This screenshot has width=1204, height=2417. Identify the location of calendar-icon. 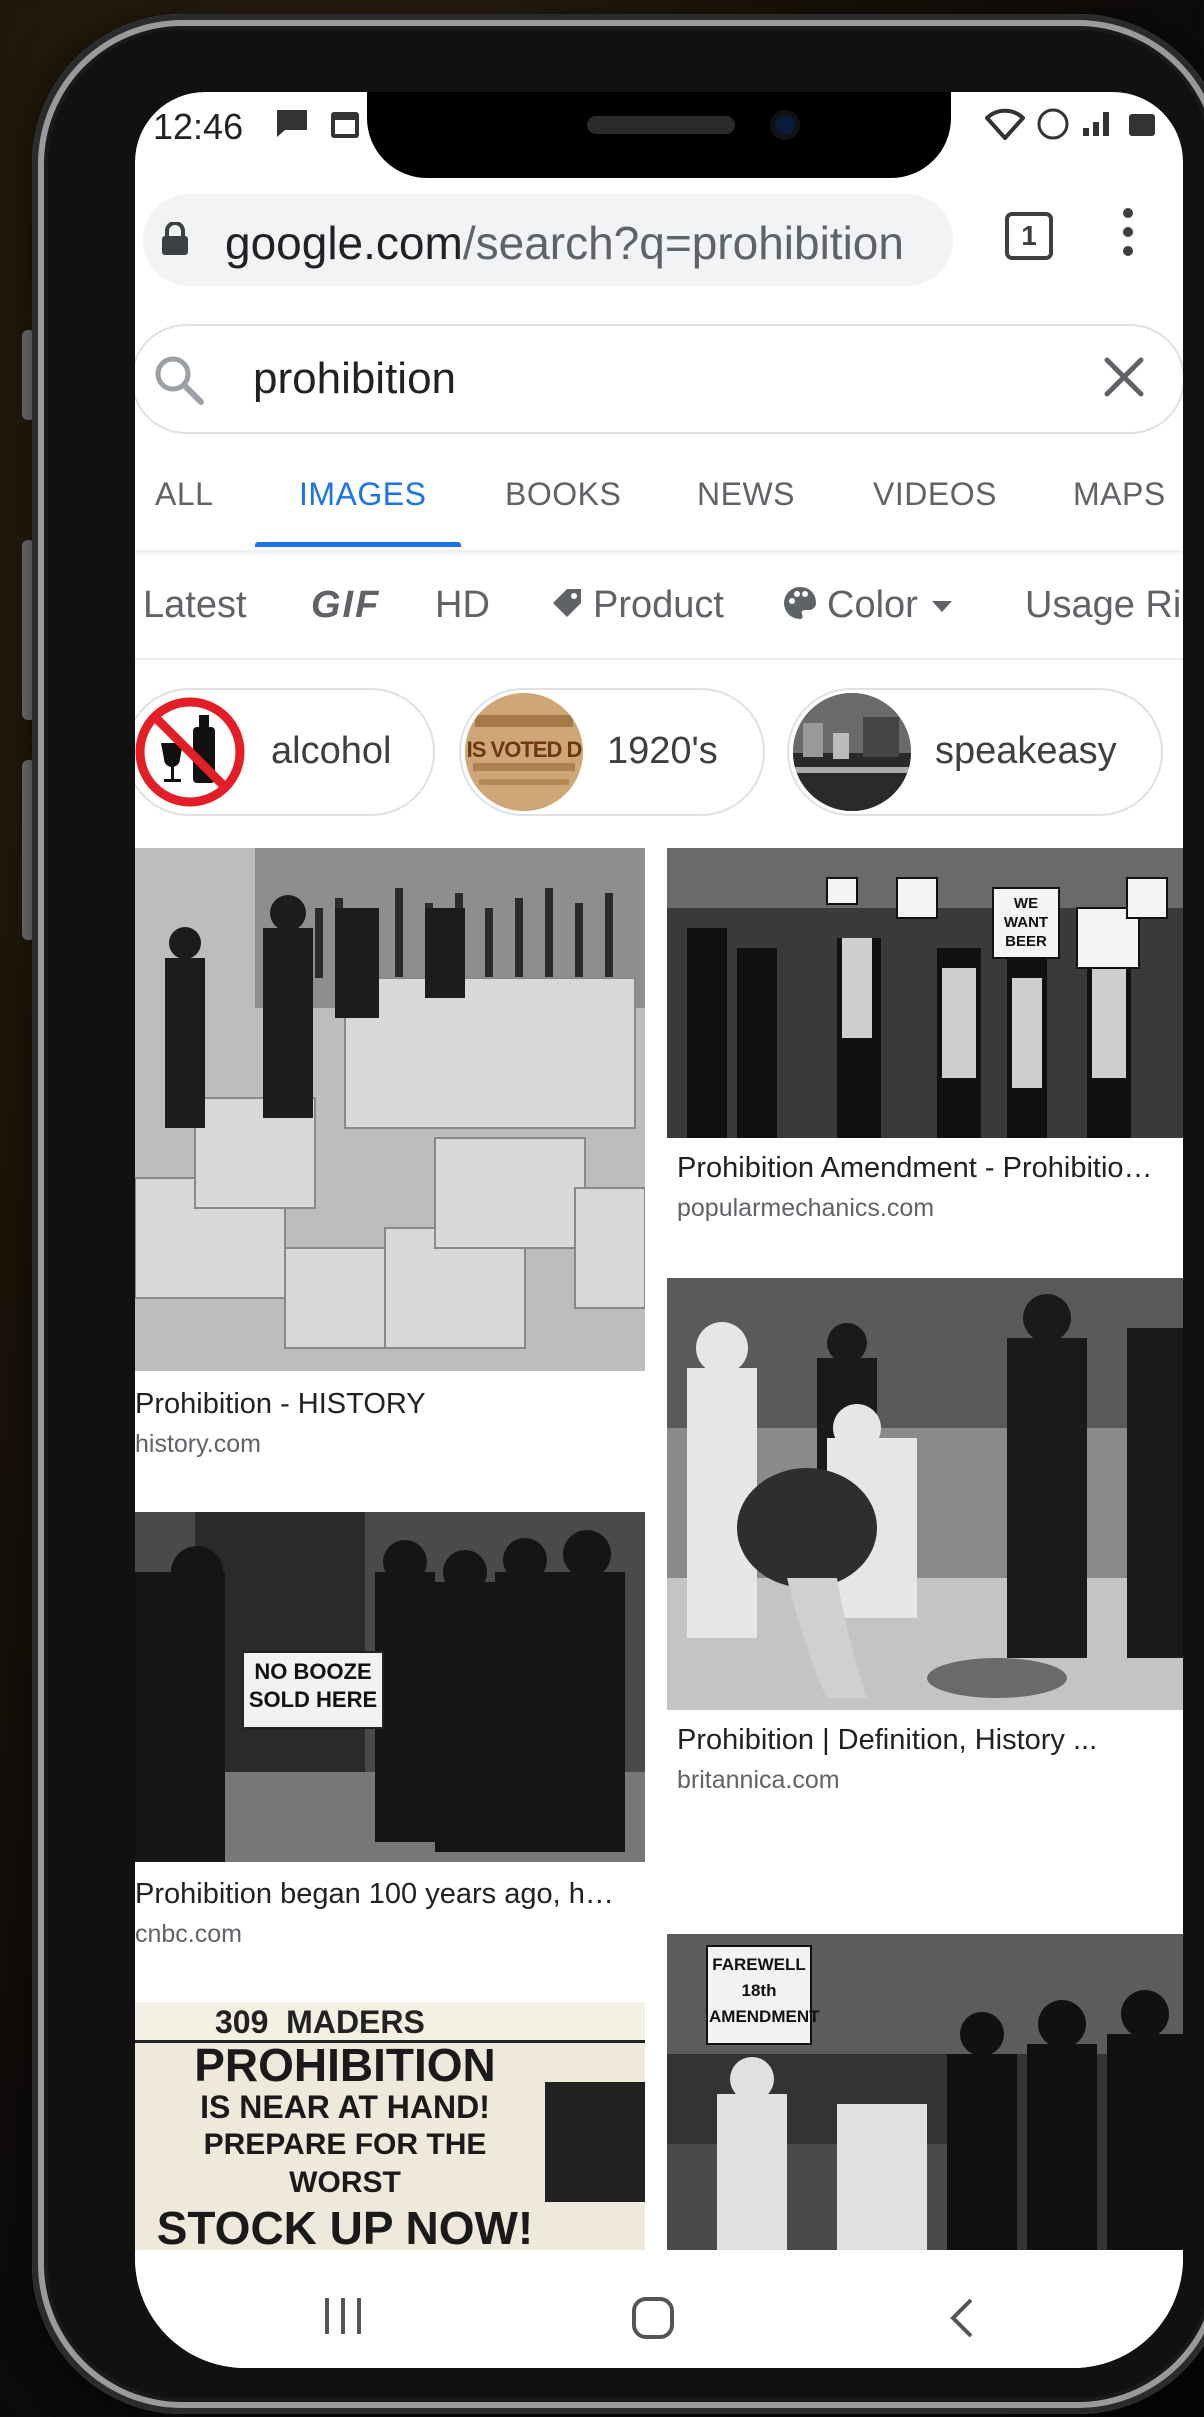
(345, 128).